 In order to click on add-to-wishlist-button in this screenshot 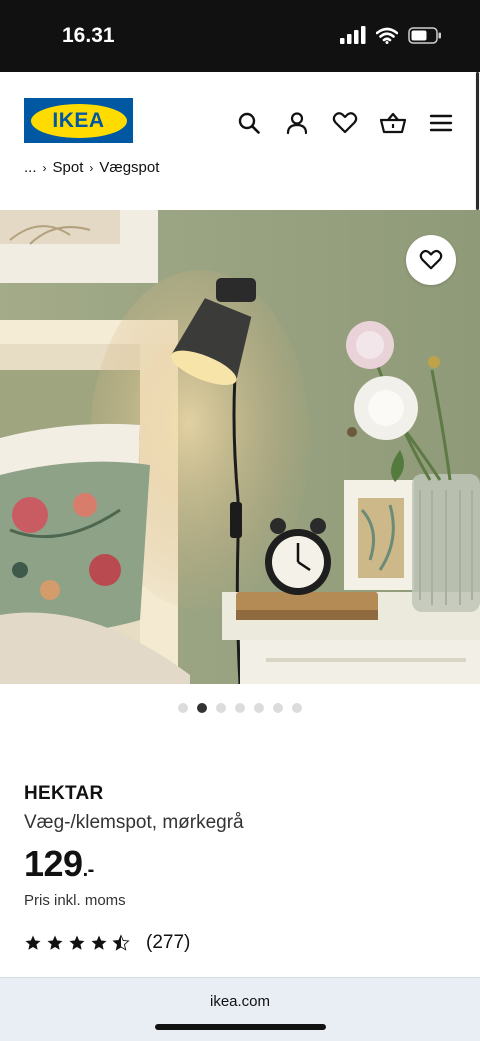, I will do `click(431, 260)`.